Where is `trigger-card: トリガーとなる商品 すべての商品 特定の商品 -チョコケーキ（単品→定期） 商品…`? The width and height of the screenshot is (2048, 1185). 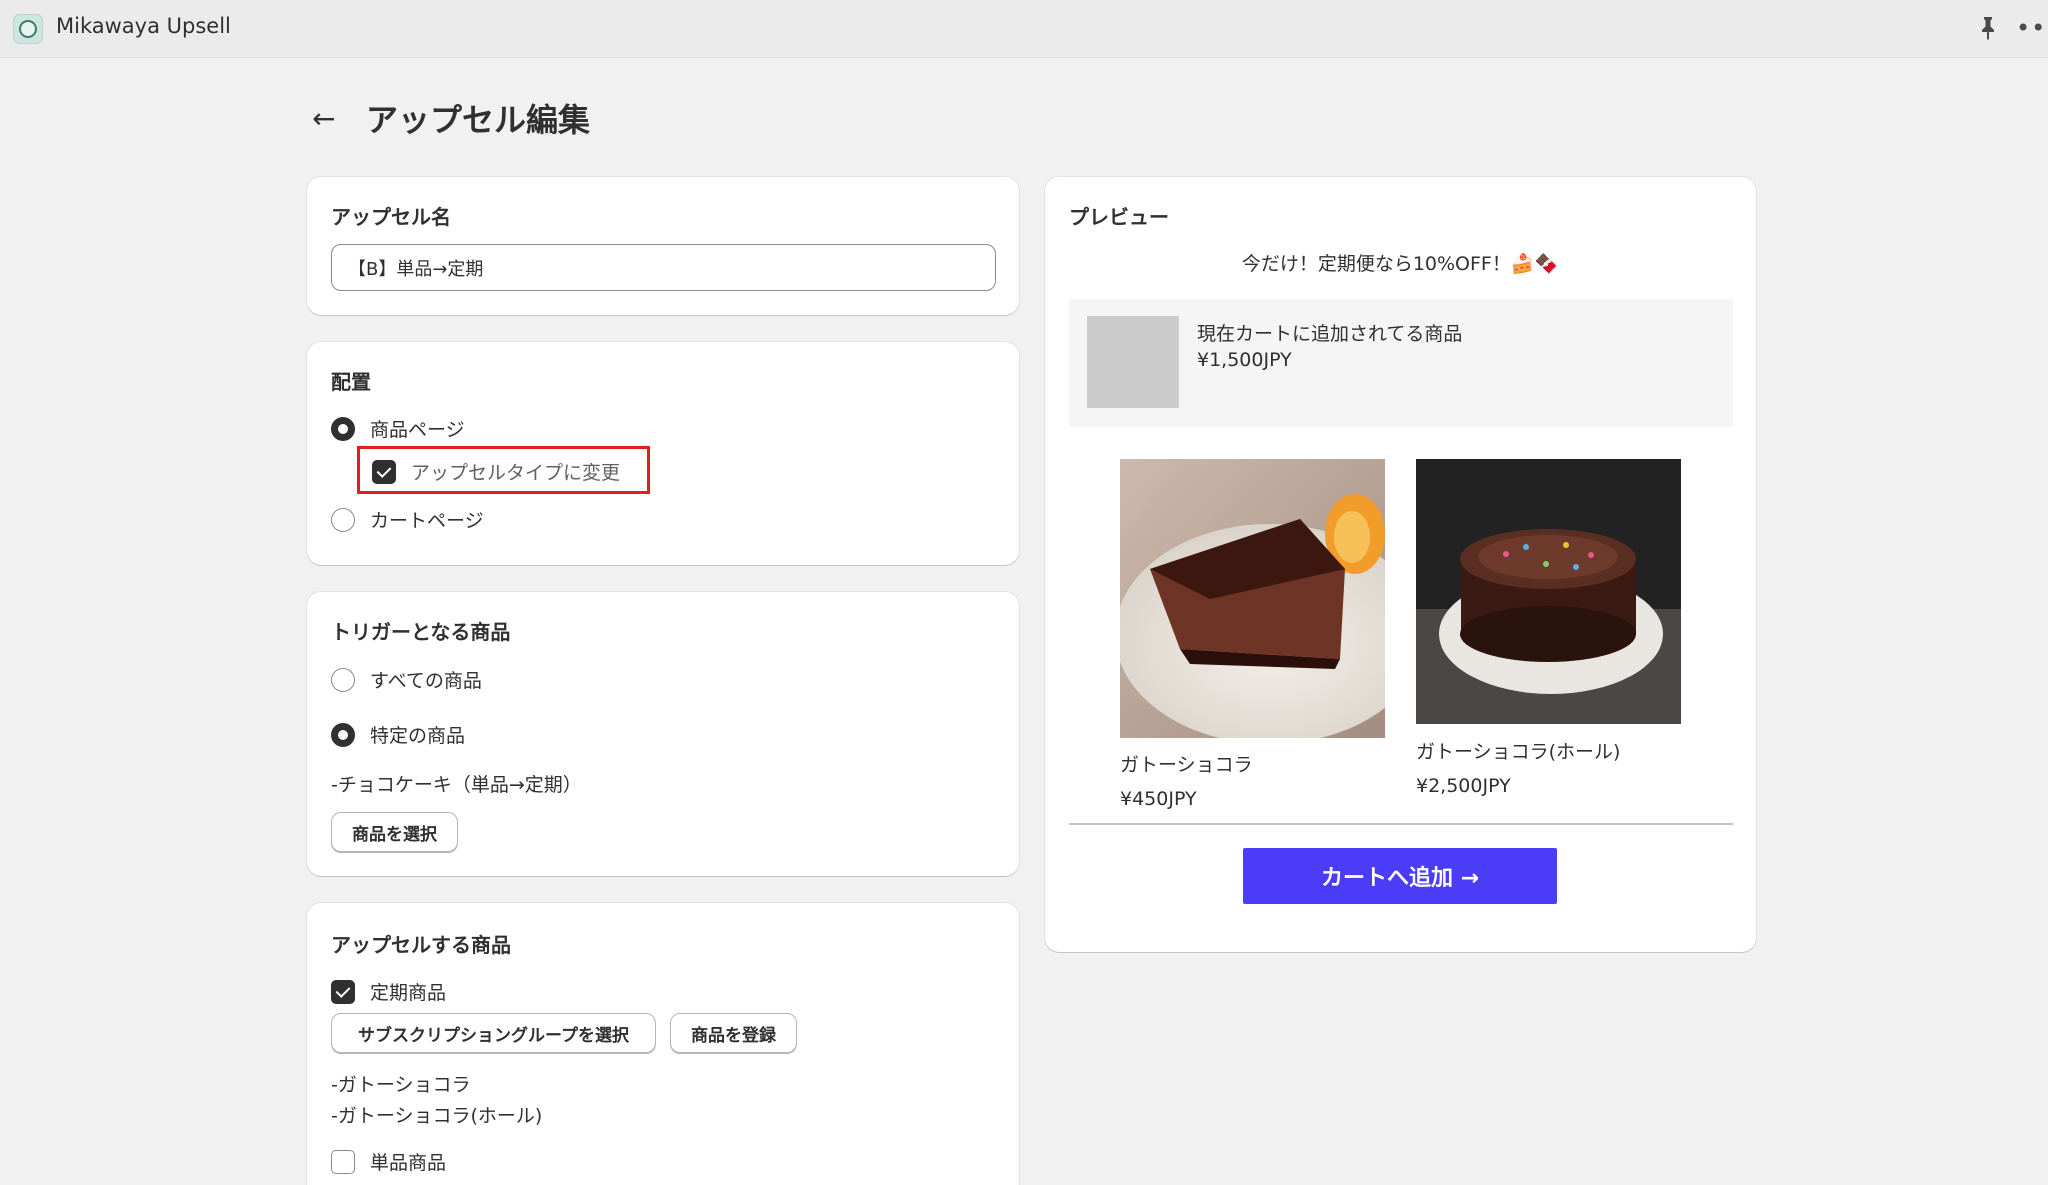
trigger-card: トリガーとなる商品 すべての商品 特定の商品 -チョコケーキ（単品→定期） 商品… is located at coordinates (663, 734).